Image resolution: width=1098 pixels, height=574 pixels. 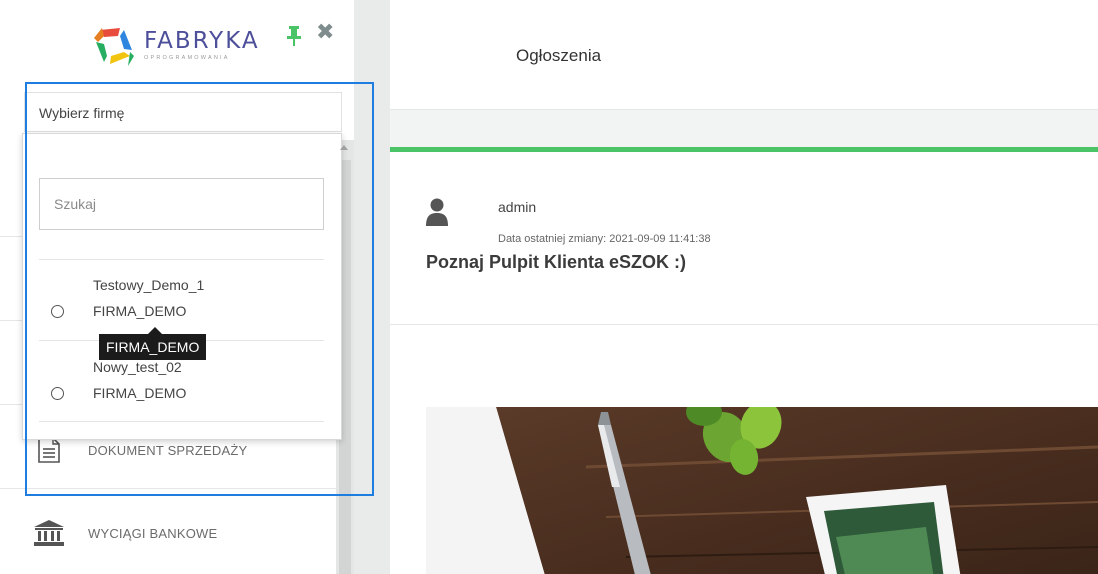 What do you see at coordinates (114, 46) in the screenshot?
I see `logo-mark-icon` at bounding box center [114, 46].